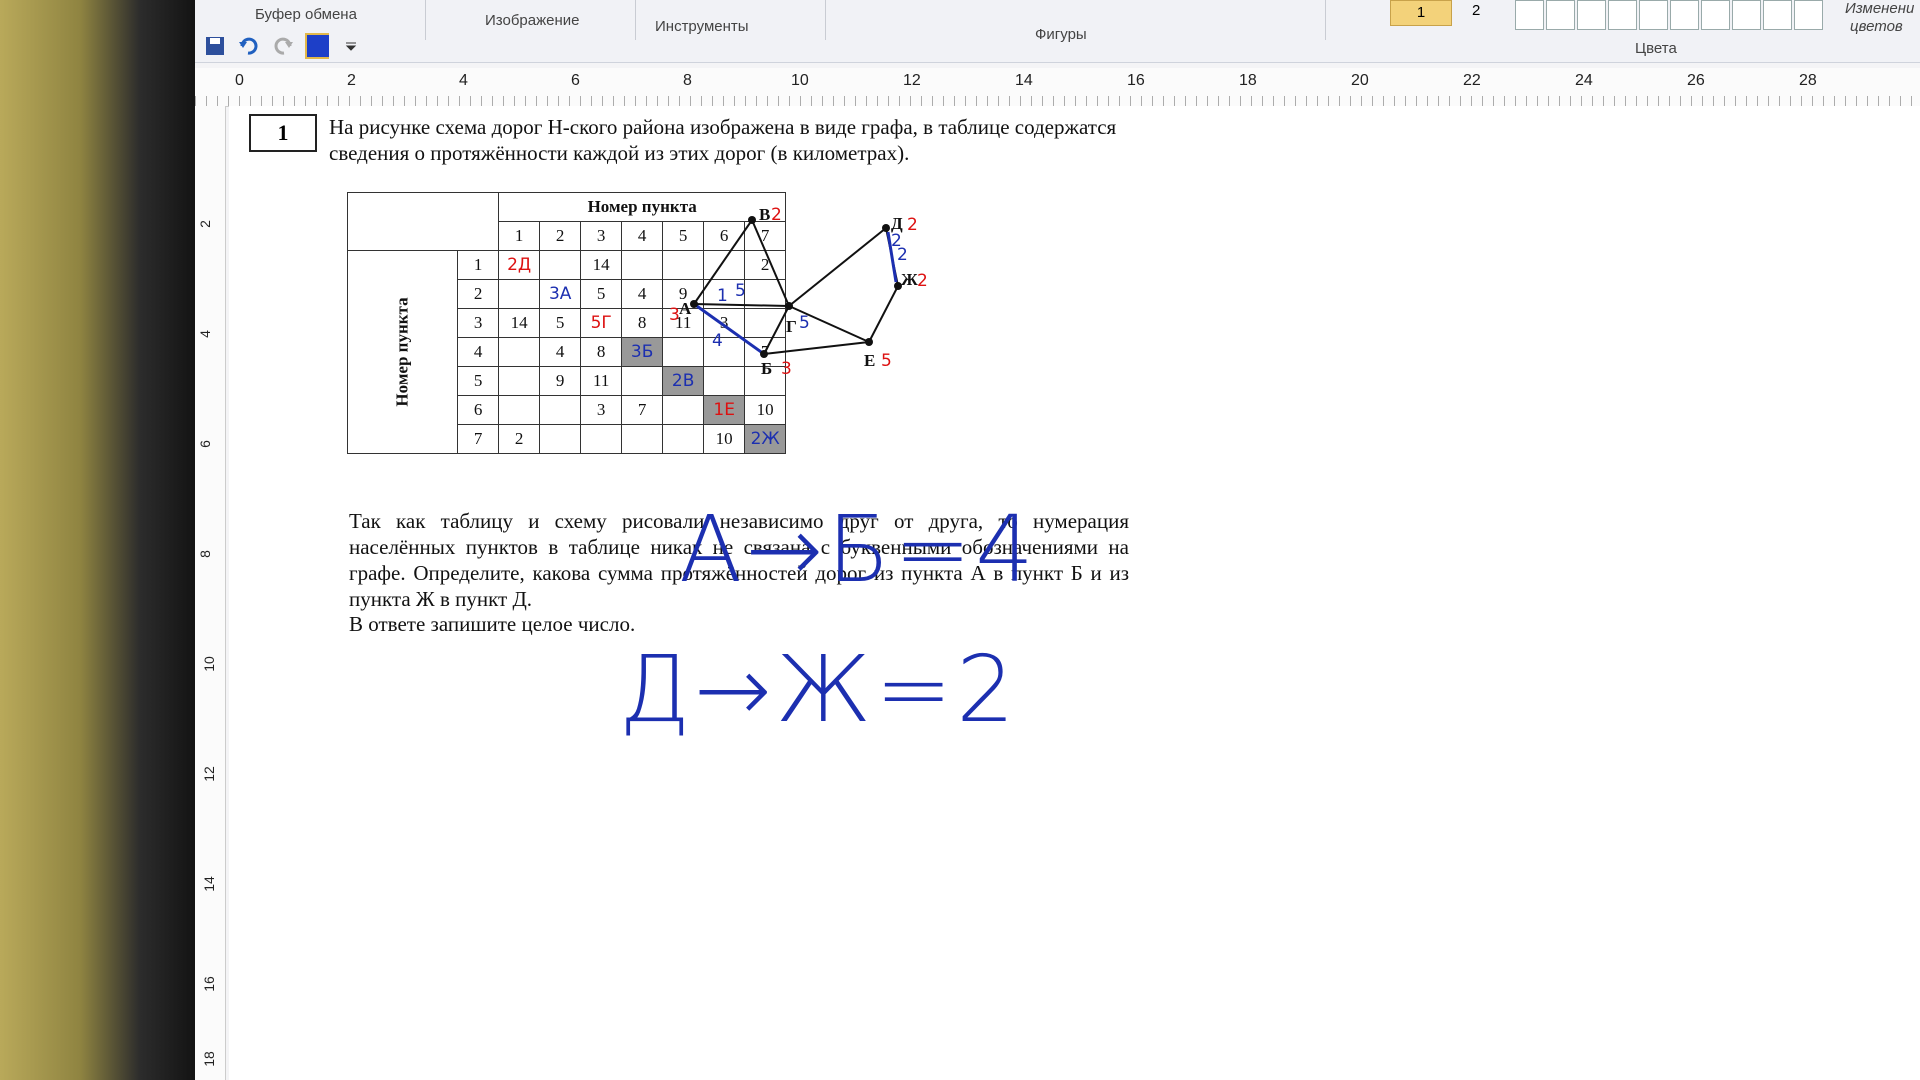 The width and height of the screenshot is (1920, 1080). I want to click on row-header: 6, so click(478, 410).